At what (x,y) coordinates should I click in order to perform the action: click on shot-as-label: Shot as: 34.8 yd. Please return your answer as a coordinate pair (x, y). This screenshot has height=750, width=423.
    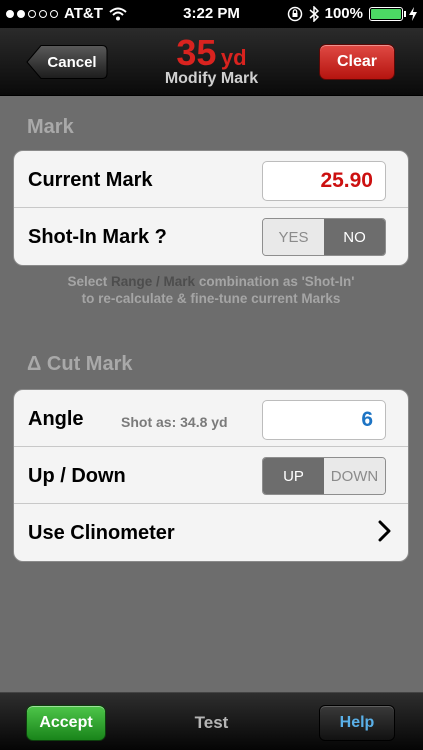
    Looking at the image, I should click on (174, 422).